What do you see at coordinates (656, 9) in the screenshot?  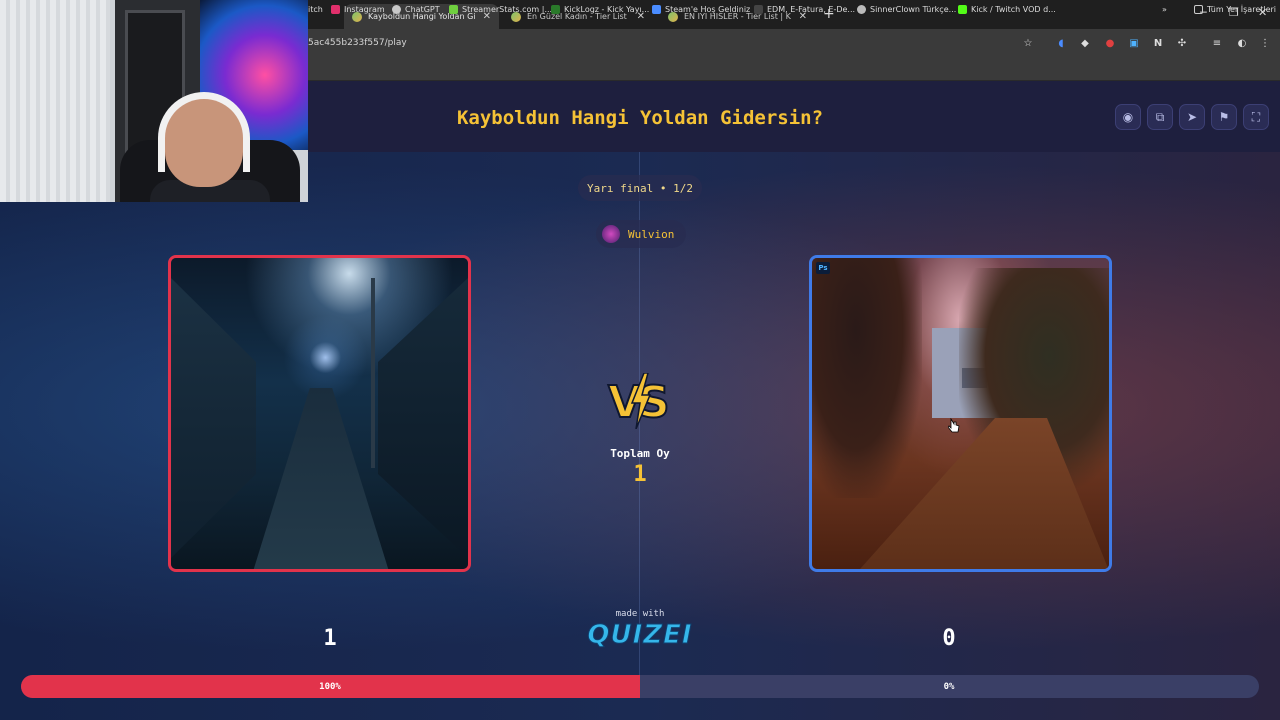 I see `steam-icon` at bounding box center [656, 9].